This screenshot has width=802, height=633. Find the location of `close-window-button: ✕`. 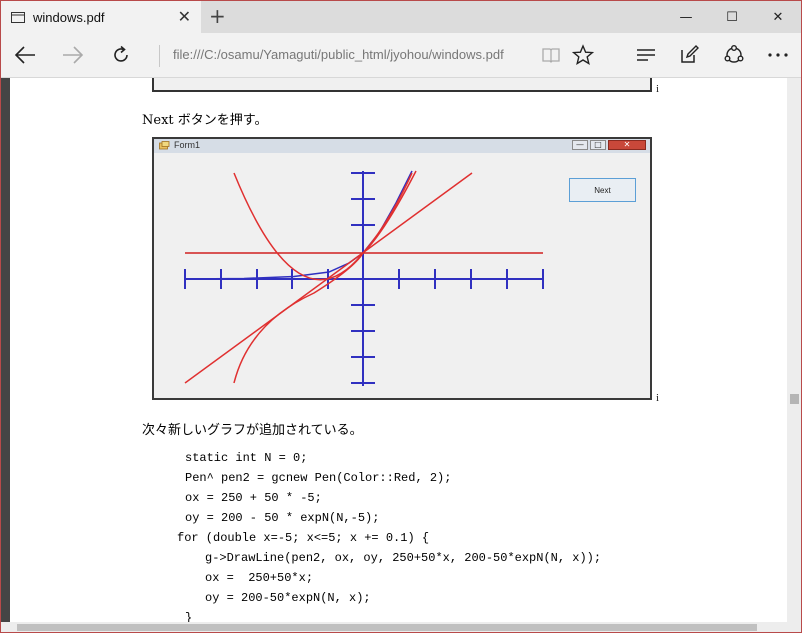

close-window-button: ✕ is located at coordinates (778, 17).